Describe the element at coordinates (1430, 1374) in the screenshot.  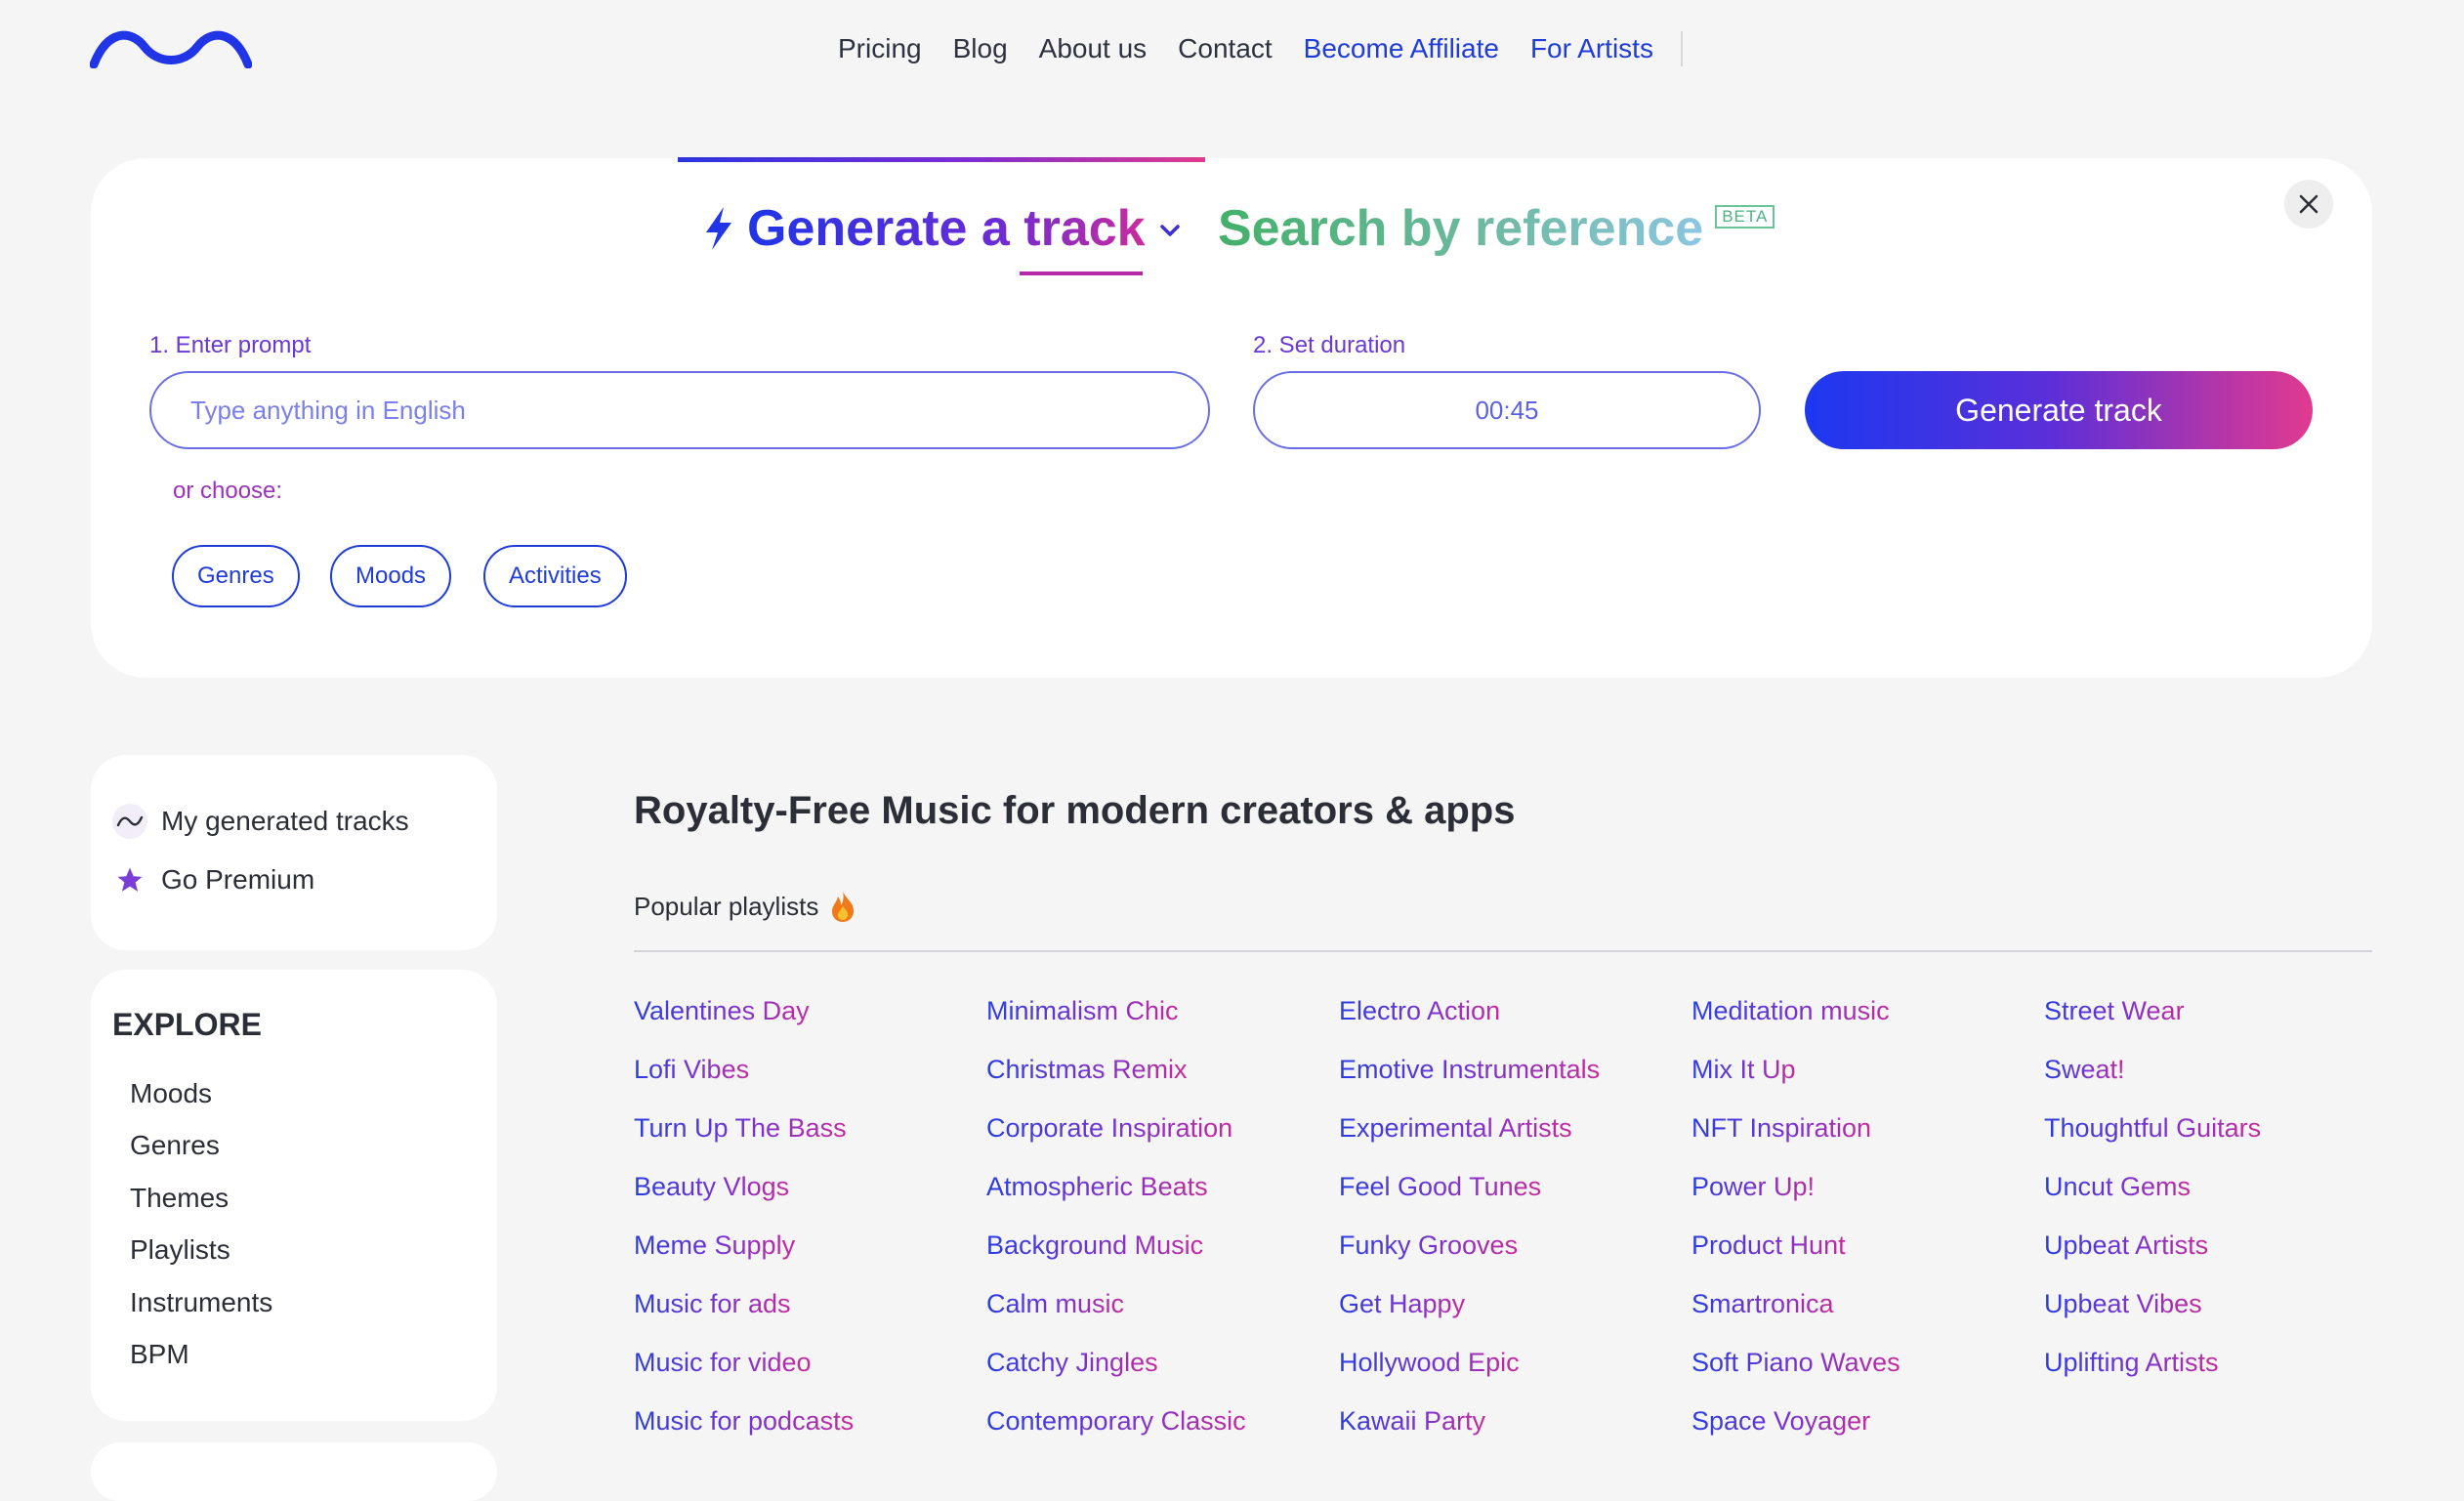
I see `playlist-link: Hollywood Epic` at that location.